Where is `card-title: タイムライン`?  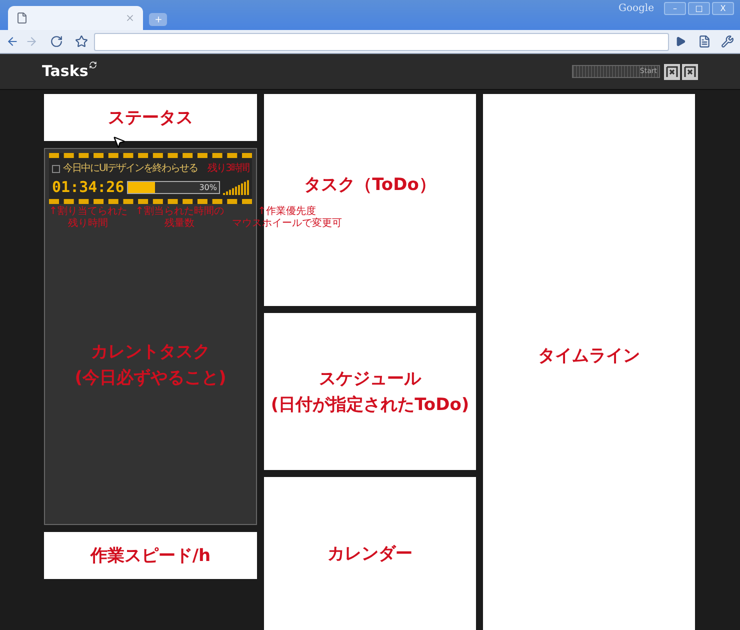 card-title: タイムライン is located at coordinates (589, 356).